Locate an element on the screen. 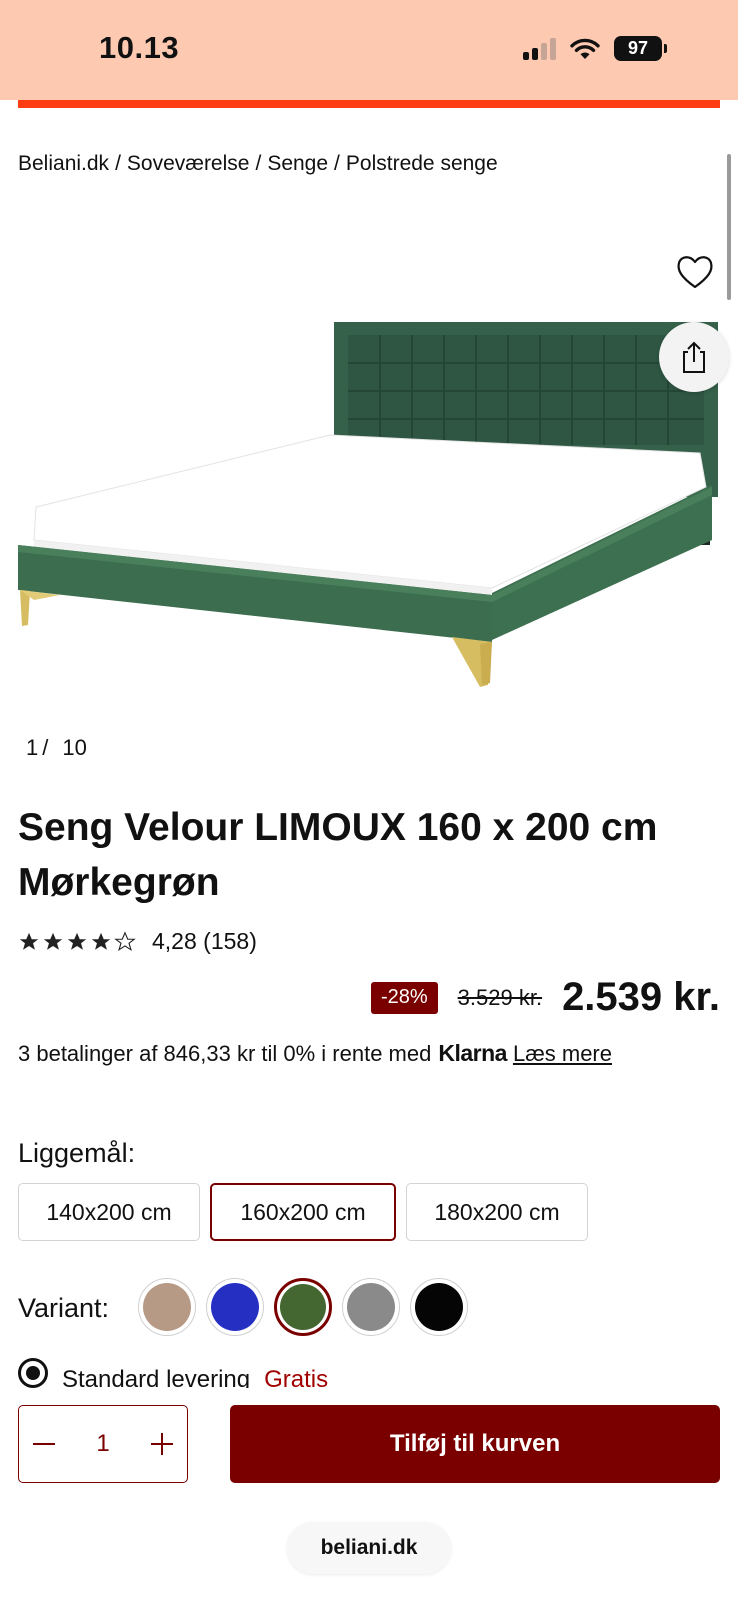 Image resolution: width=738 pixels, height=1600 pixels. size-label: Liggemål: is located at coordinates (77, 1153).